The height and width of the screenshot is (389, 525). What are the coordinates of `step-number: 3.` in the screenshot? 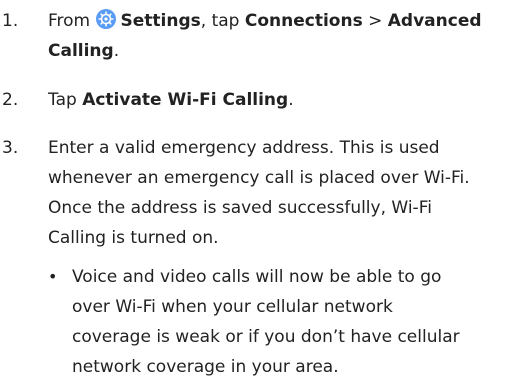 It's located at (10, 148).